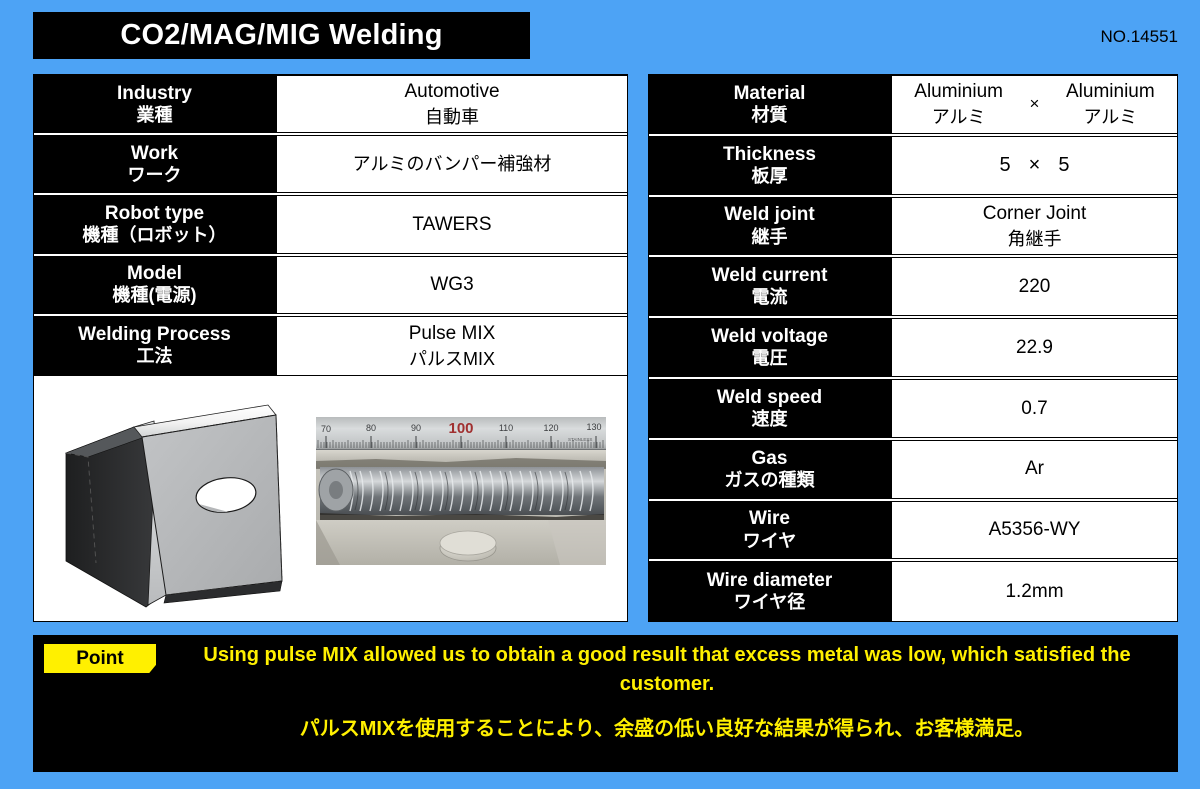 Image resolution: width=1200 pixels, height=789 pixels. Describe the element at coordinates (452, 284) in the screenshot. I see `value-en: WG3` at that location.